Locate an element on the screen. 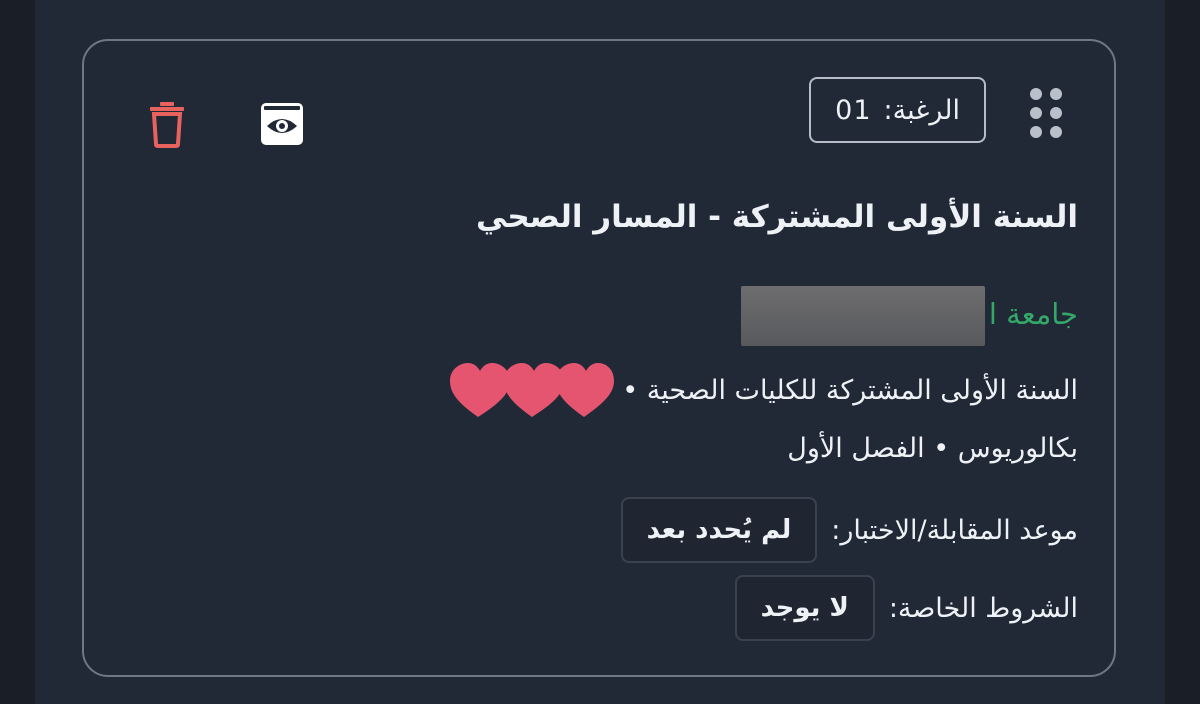 The width and height of the screenshot is (1200, 704). conditions-row: الشروط الخاصة: لا يوجد is located at coordinates (906, 608).